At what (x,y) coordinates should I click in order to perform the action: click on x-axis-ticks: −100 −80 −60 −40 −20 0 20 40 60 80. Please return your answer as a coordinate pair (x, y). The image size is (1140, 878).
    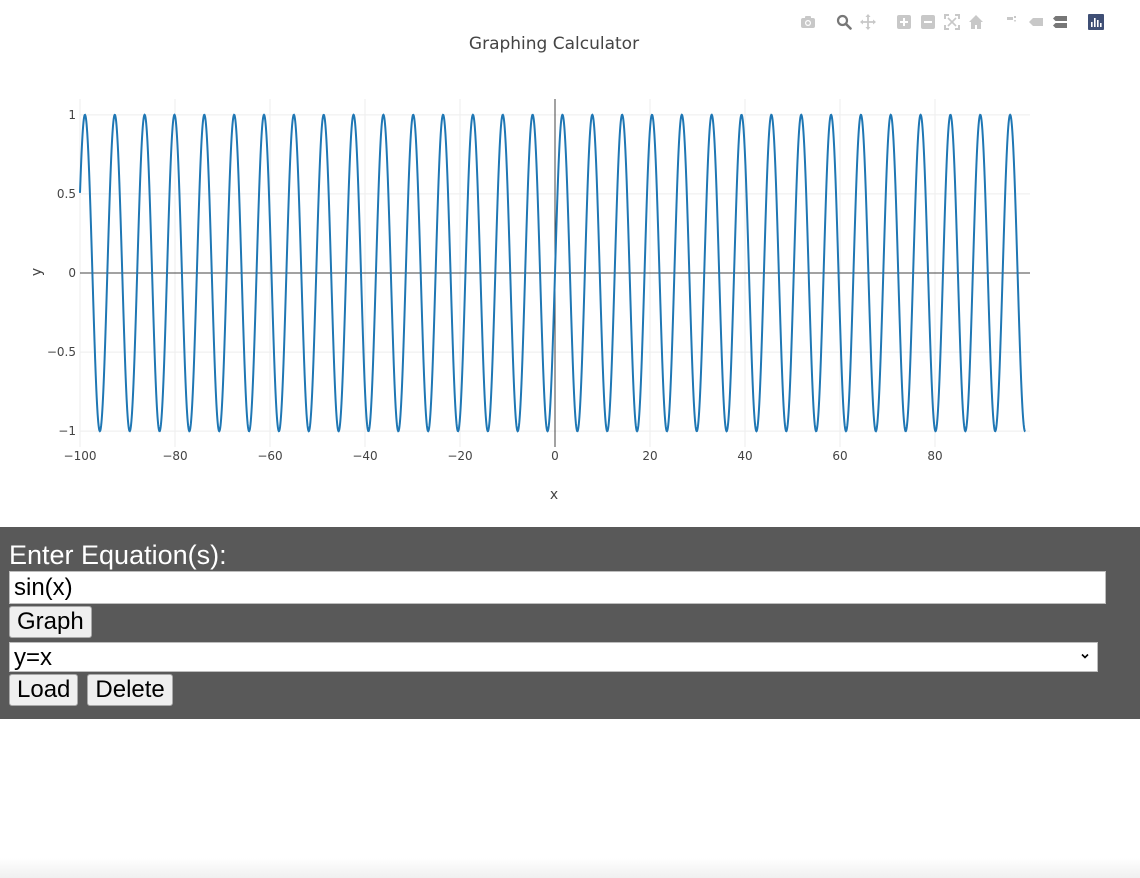
    Looking at the image, I should click on (503, 456).